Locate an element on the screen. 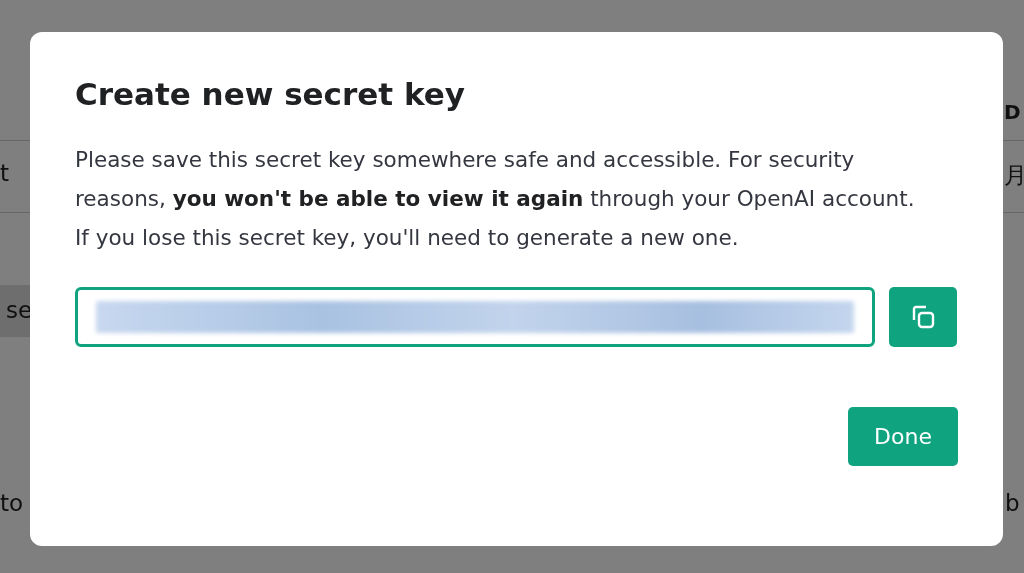  secret-key-field is located at coordinates (475, 317).